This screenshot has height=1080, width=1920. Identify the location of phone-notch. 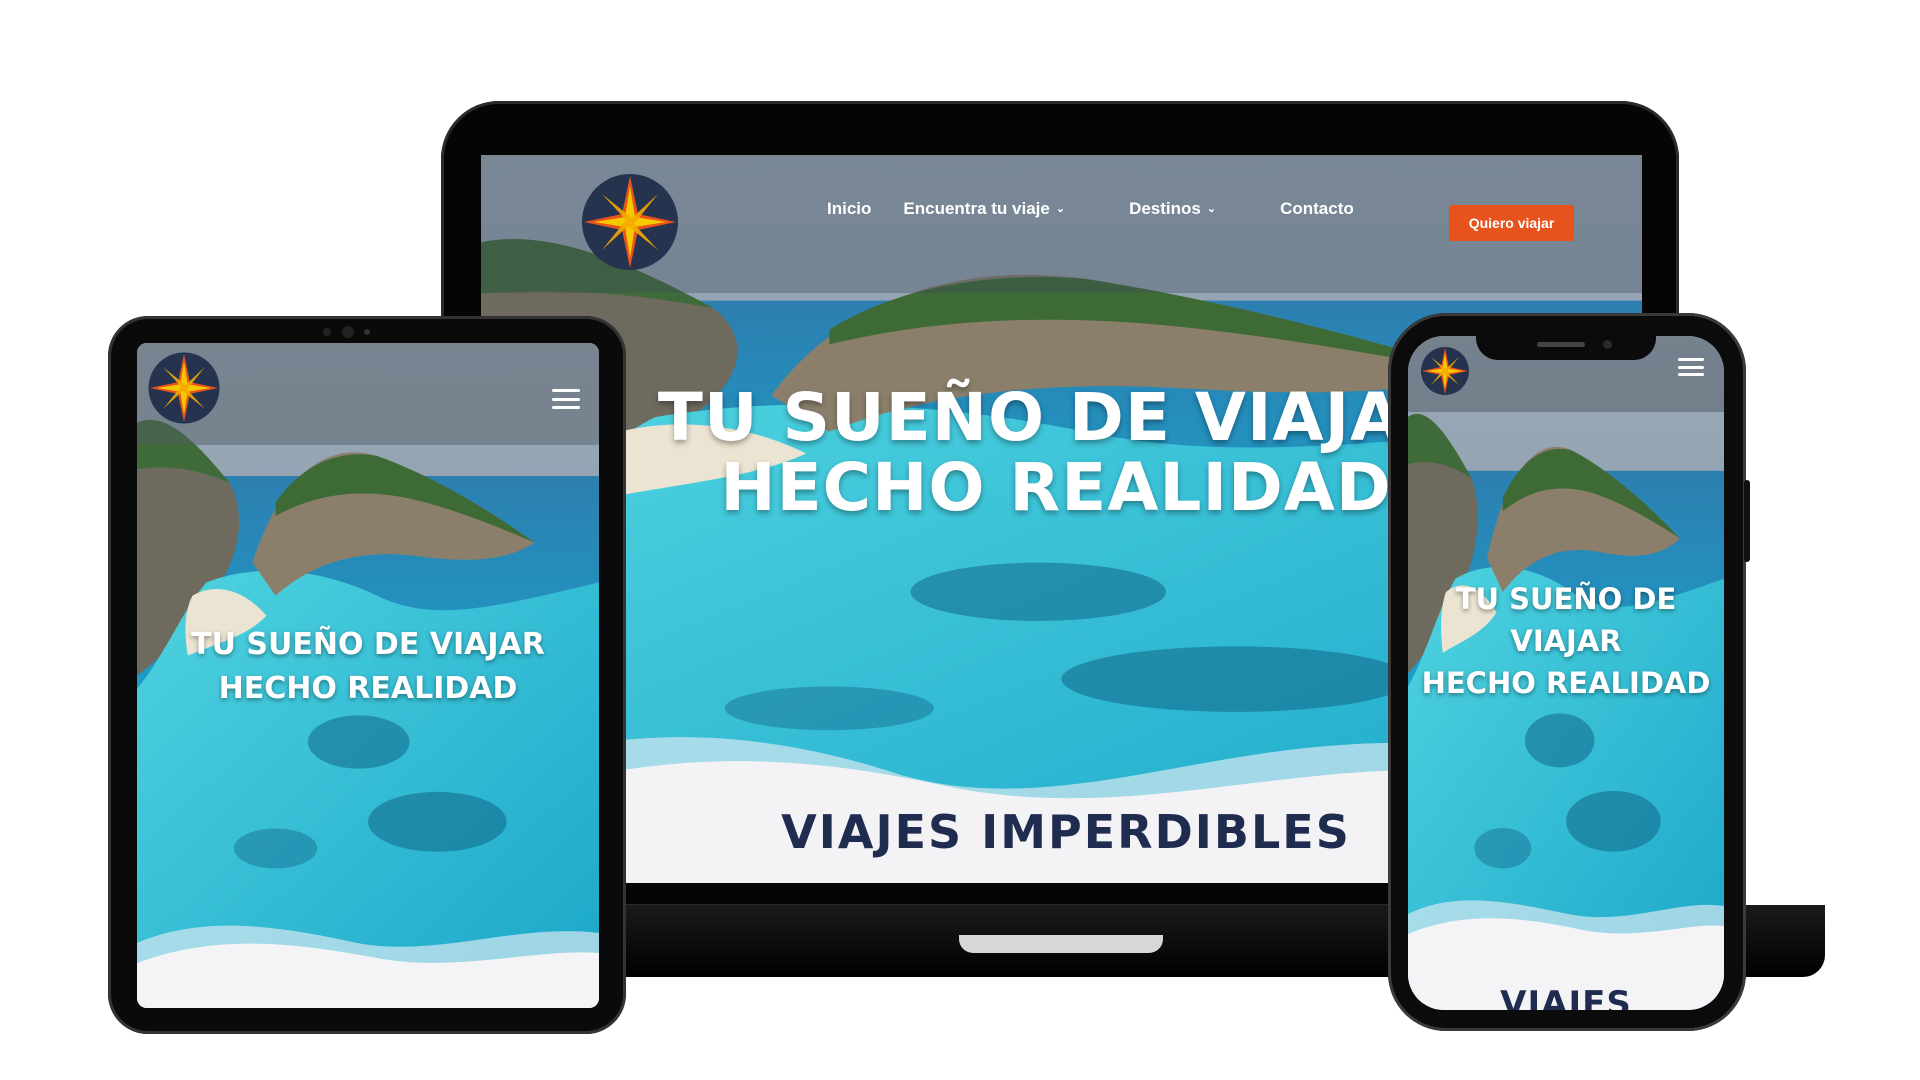
(1566, 341).